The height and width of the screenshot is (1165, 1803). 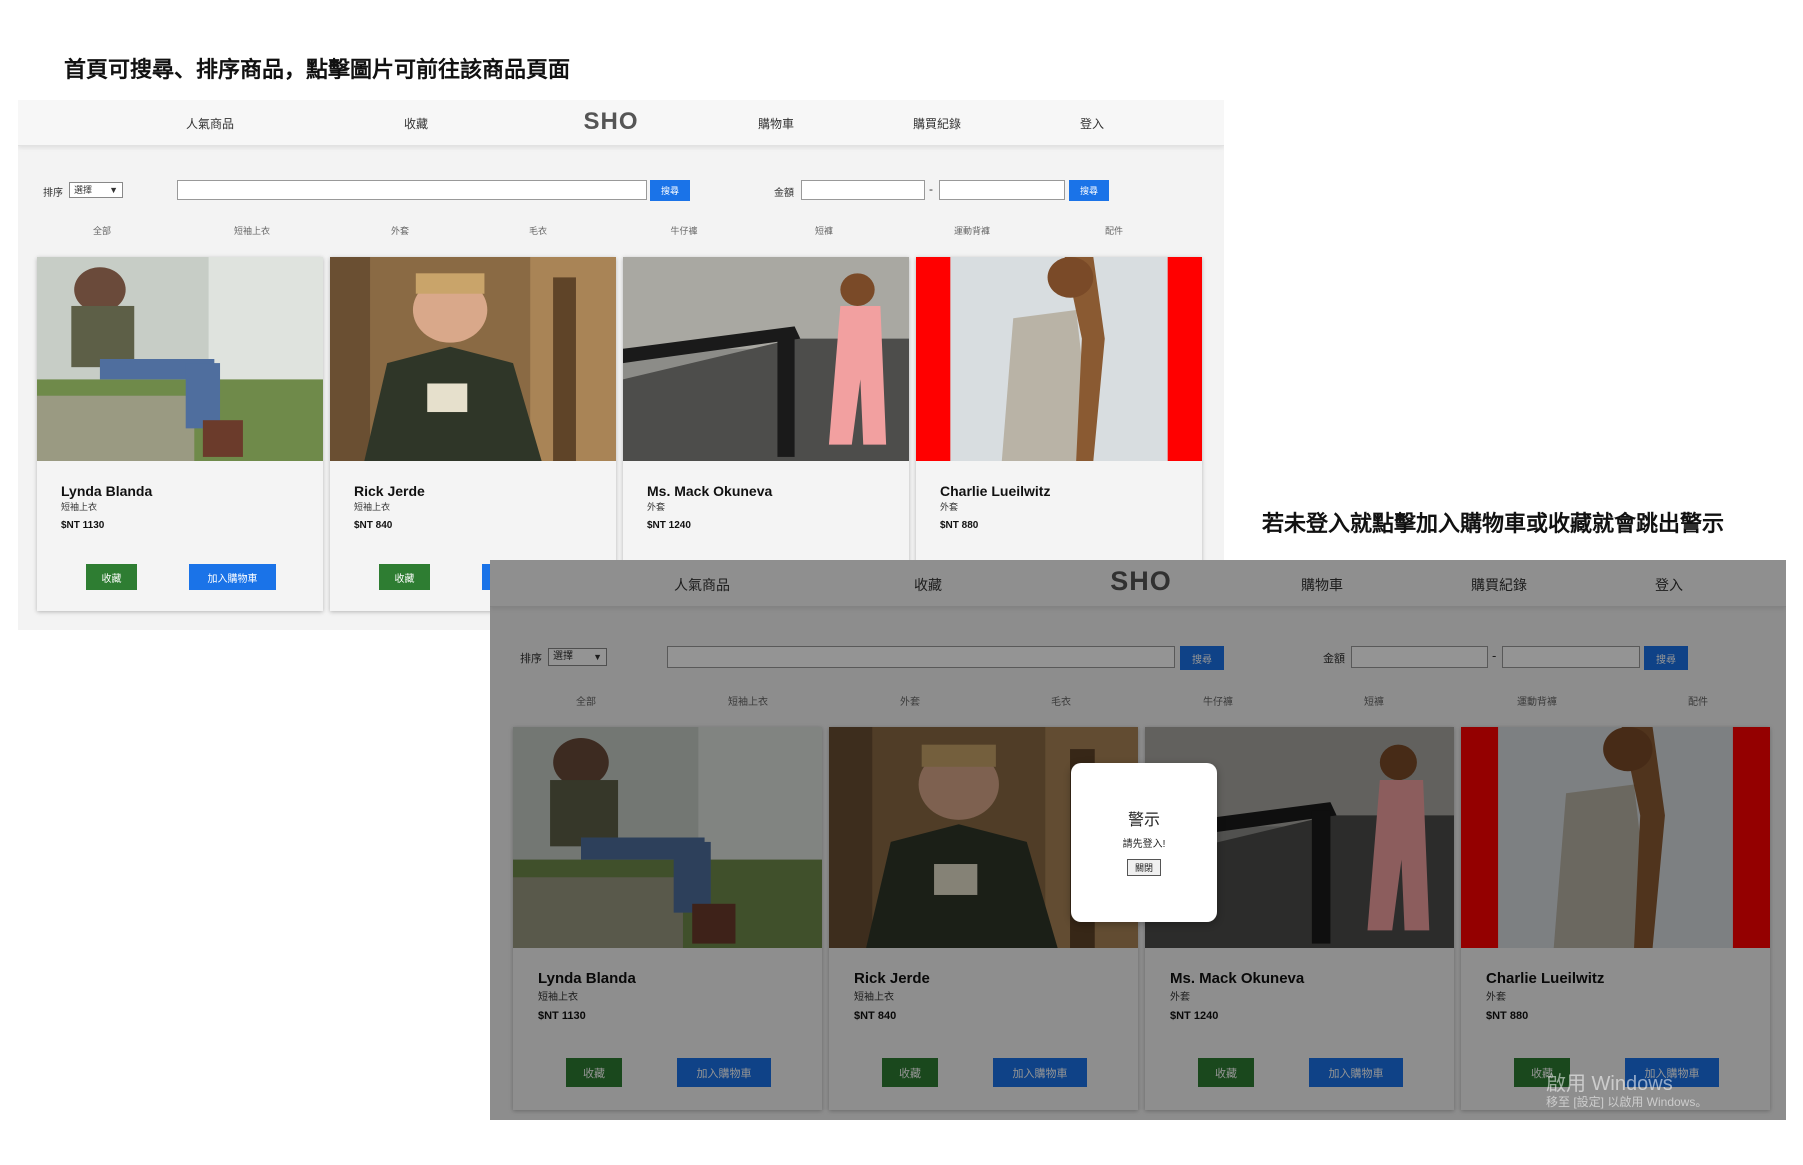 I want to click on product-name: Charlie Lueilwitz, so click(x=995, y=491).